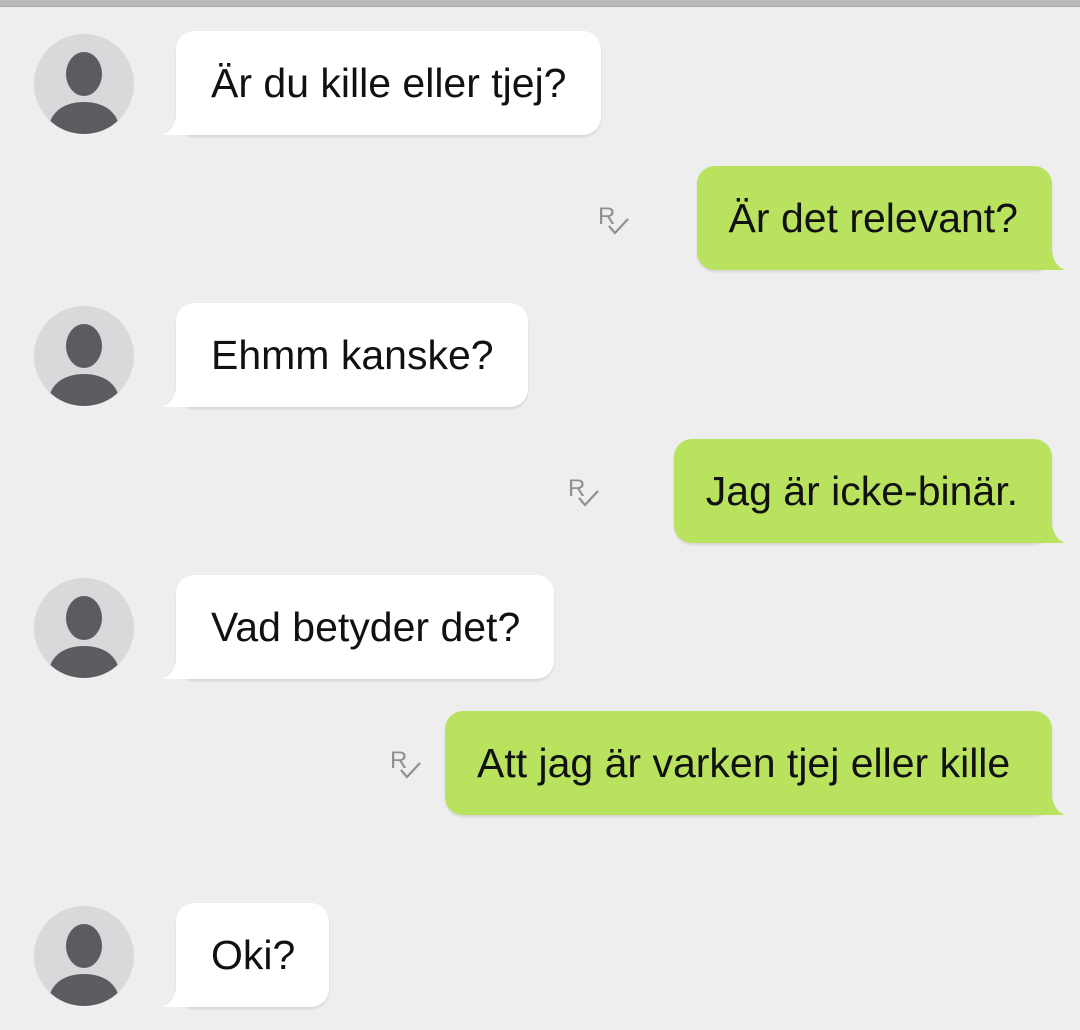 The image size is (1080, 1030). I want to click on message-bubble-incoming: Är du kille eller tjej?, so click(381, 83).